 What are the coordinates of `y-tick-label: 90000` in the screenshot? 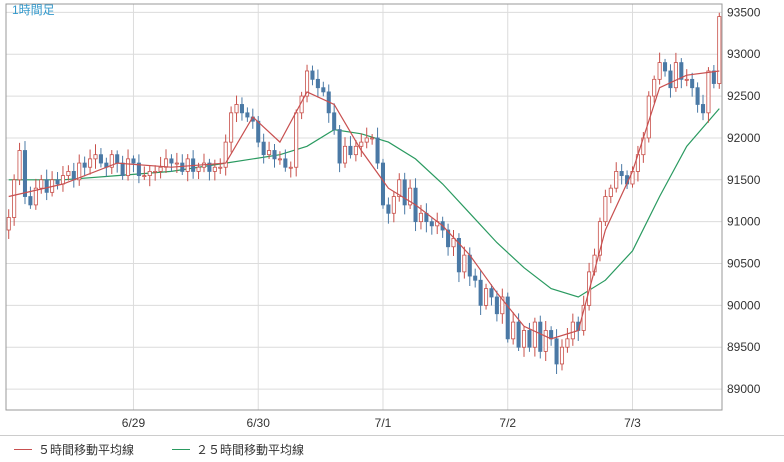 It's located at (744, 305).